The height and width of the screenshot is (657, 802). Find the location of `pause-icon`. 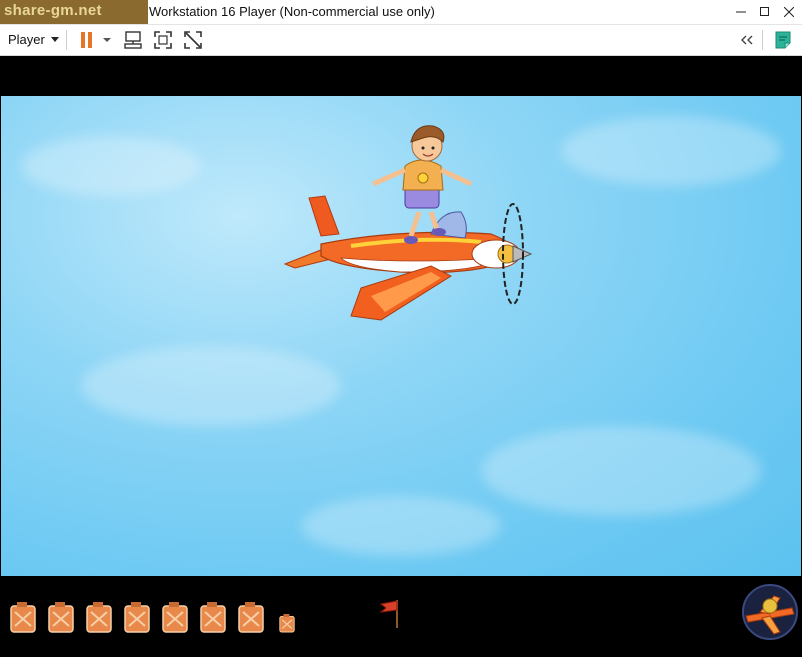

pause-icon is located at coordinates (86, 40).